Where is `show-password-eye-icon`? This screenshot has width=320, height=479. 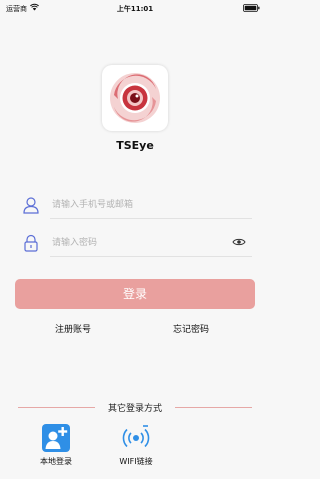
show-password-eye-icon is located at coordinates (239, 242).